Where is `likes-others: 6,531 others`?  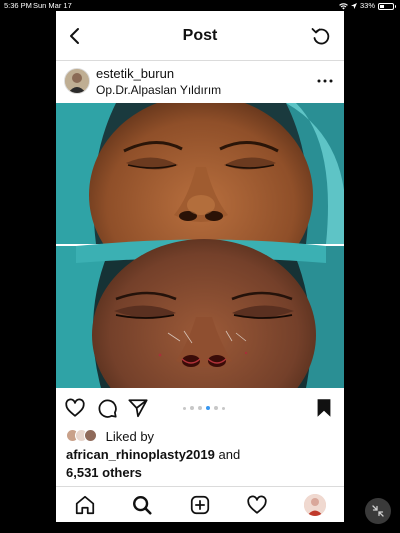
likes-others: 6,531 others is located at coordinates (104, 472).